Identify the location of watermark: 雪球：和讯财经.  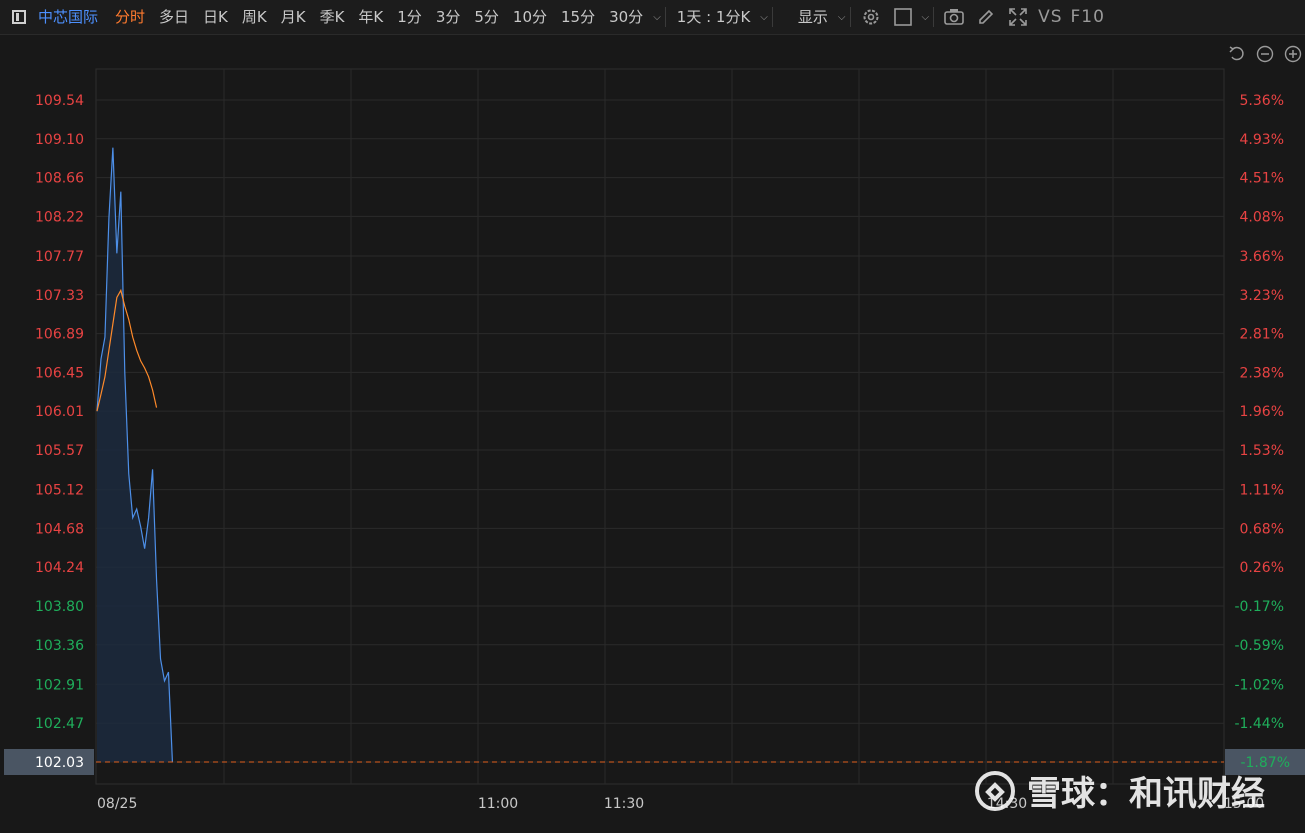
(1120, 790).